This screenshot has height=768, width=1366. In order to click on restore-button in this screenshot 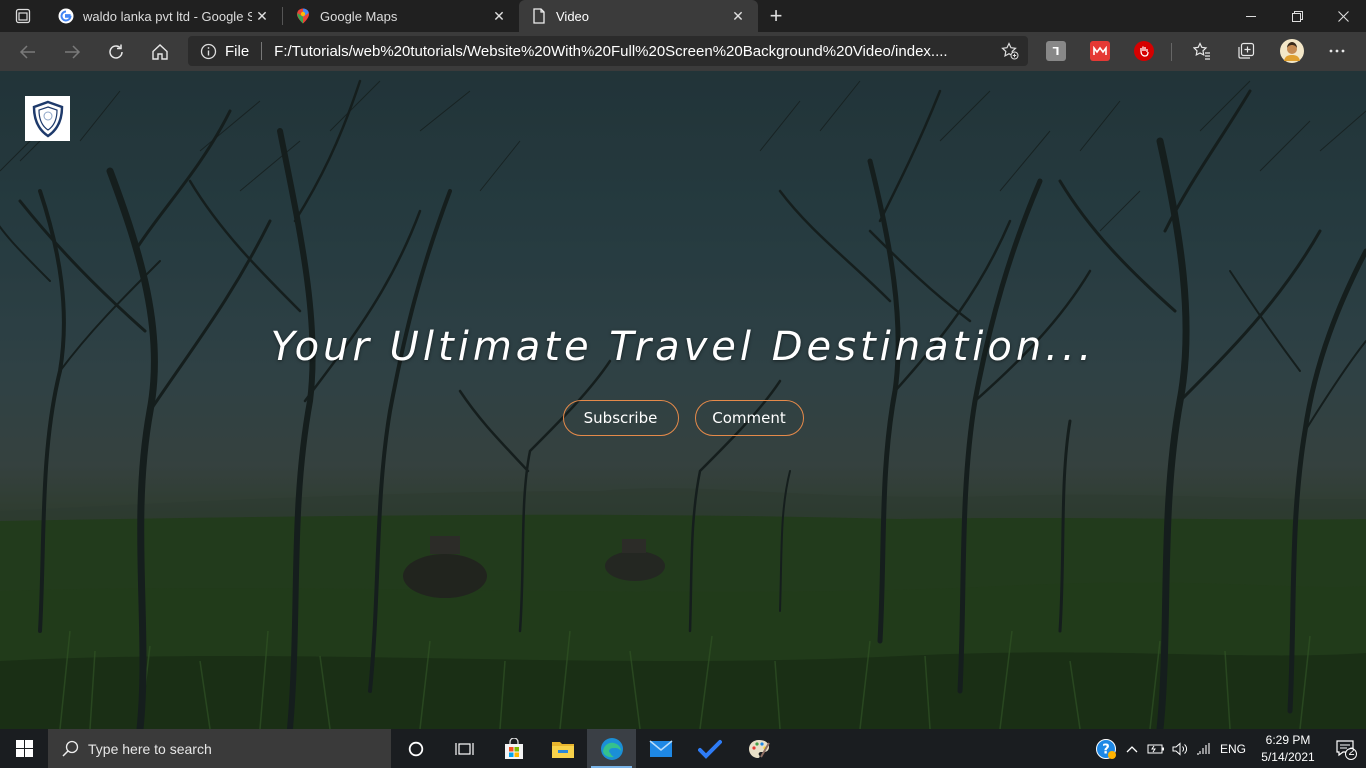, I will do `click(1297, 16)`.